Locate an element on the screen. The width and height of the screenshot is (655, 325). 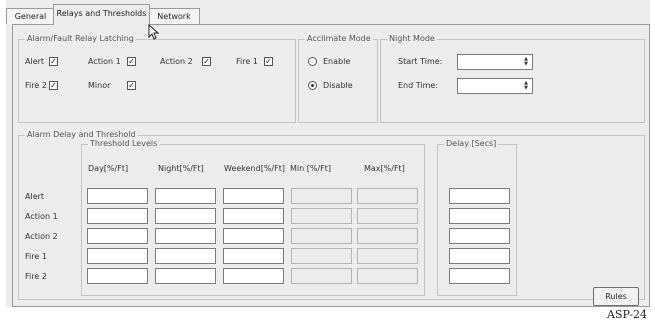
fire2-day-field is located at coordinates (117, 276).